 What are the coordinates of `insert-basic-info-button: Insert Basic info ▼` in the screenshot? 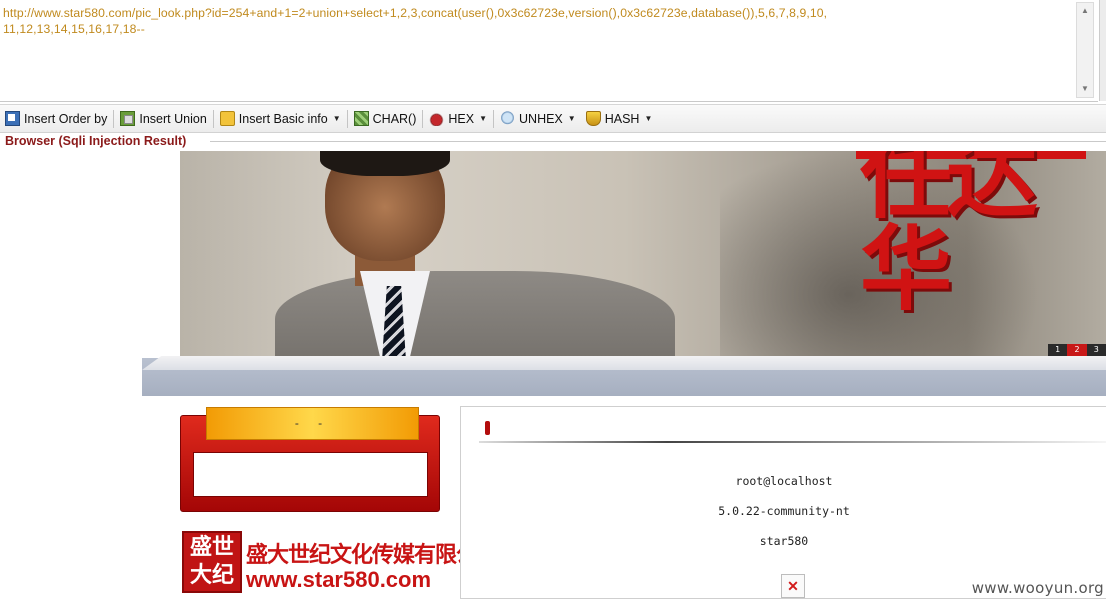 It's located at (280, 118).